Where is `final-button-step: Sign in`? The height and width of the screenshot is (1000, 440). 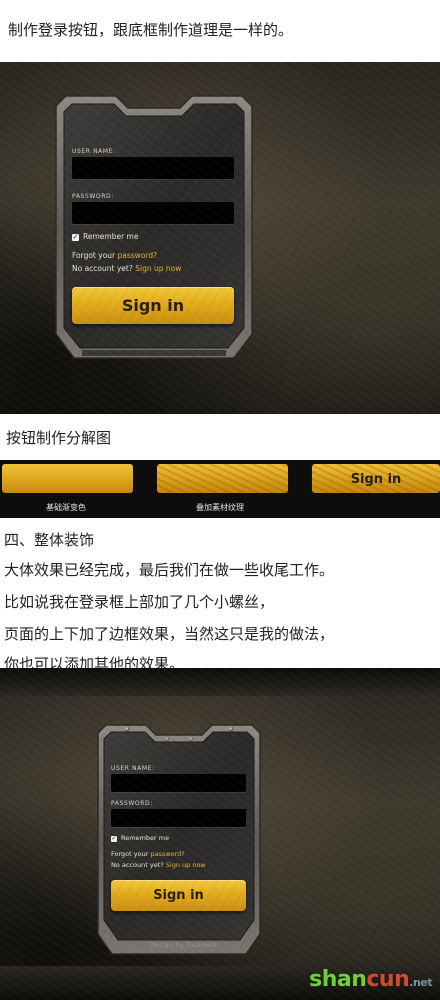
final-button-step: Sign in is located at coordinates (376, 478).